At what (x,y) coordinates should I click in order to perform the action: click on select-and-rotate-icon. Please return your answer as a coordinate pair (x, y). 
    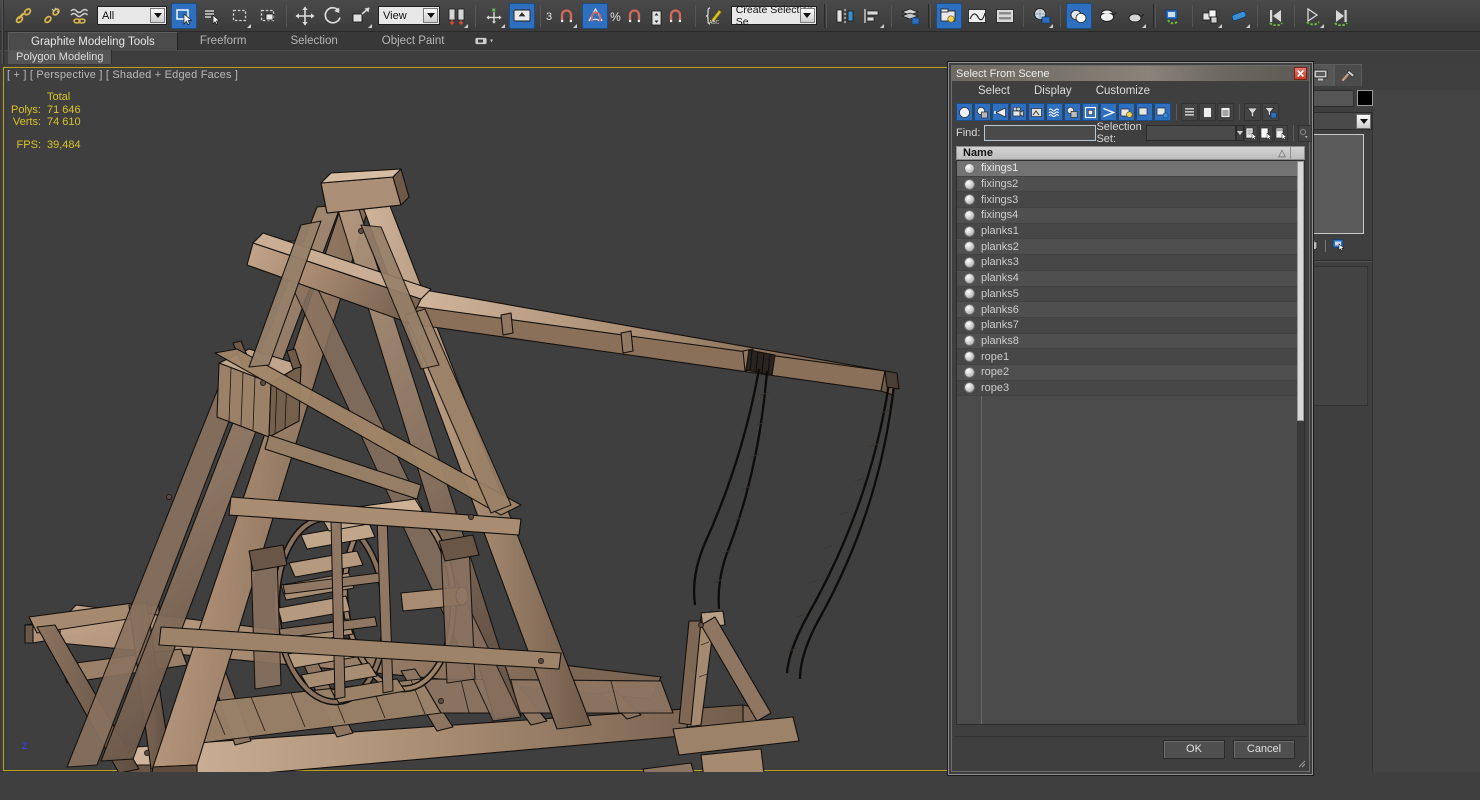
    Looking at the image, I should click on (333, 16).